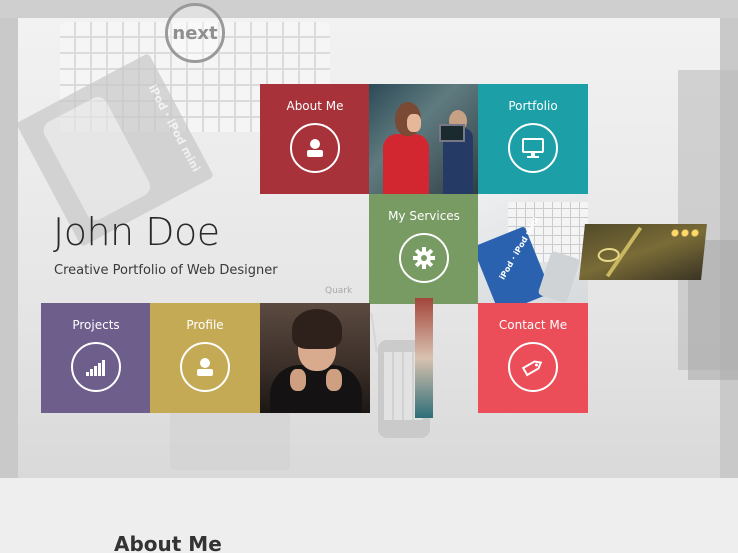  I want to click on gear-icon, so click(424, 258).